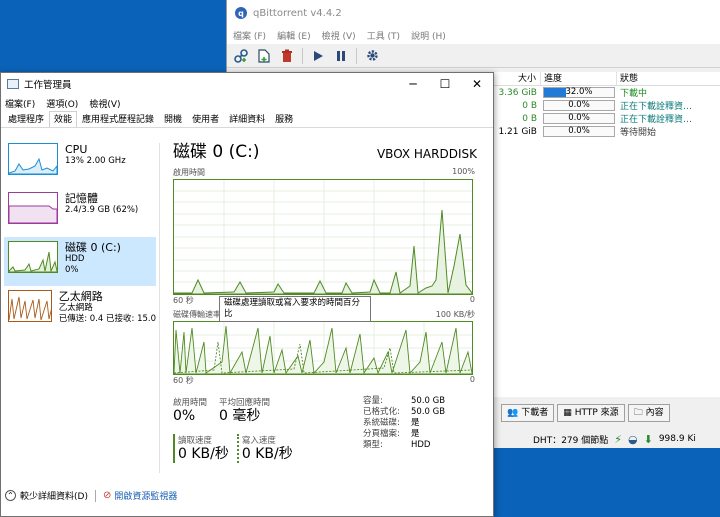 The width and height of the screenshot is (720, 517). Describe the element at coordinates (579, 78) in the screenshot. I see `column-progress: 進度` at that location.